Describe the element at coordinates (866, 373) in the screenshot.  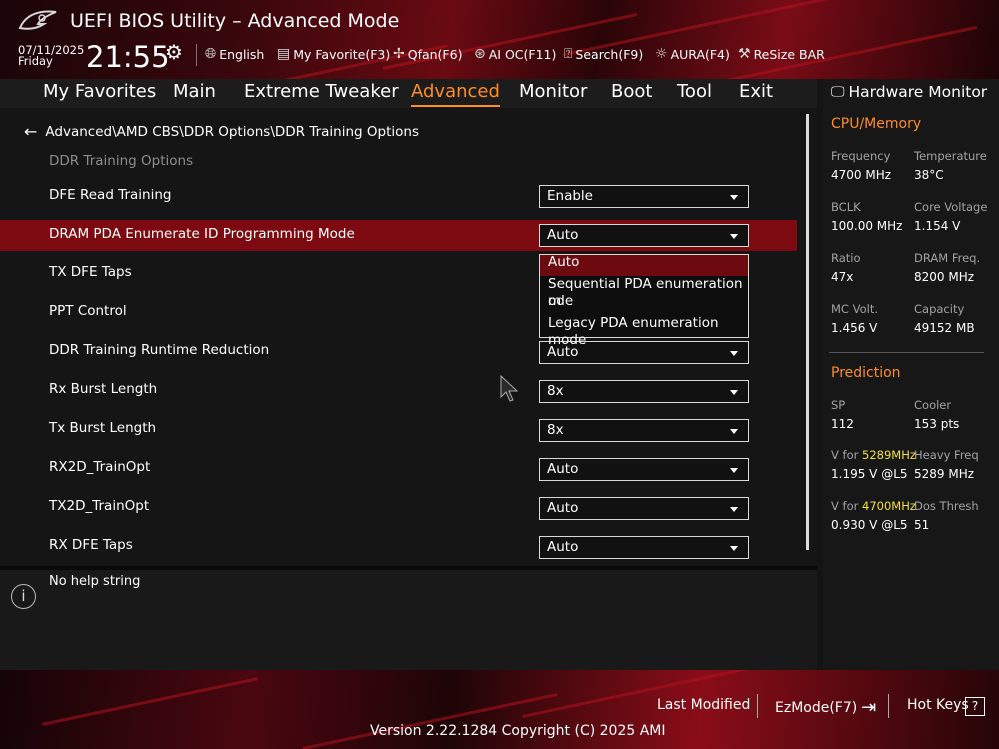
I see `prediction-heading: Prediction` at that location.